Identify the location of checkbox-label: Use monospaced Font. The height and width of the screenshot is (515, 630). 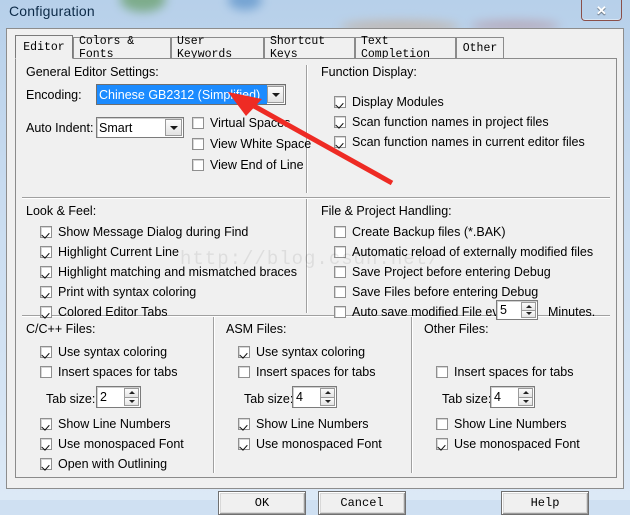
(319, 444).